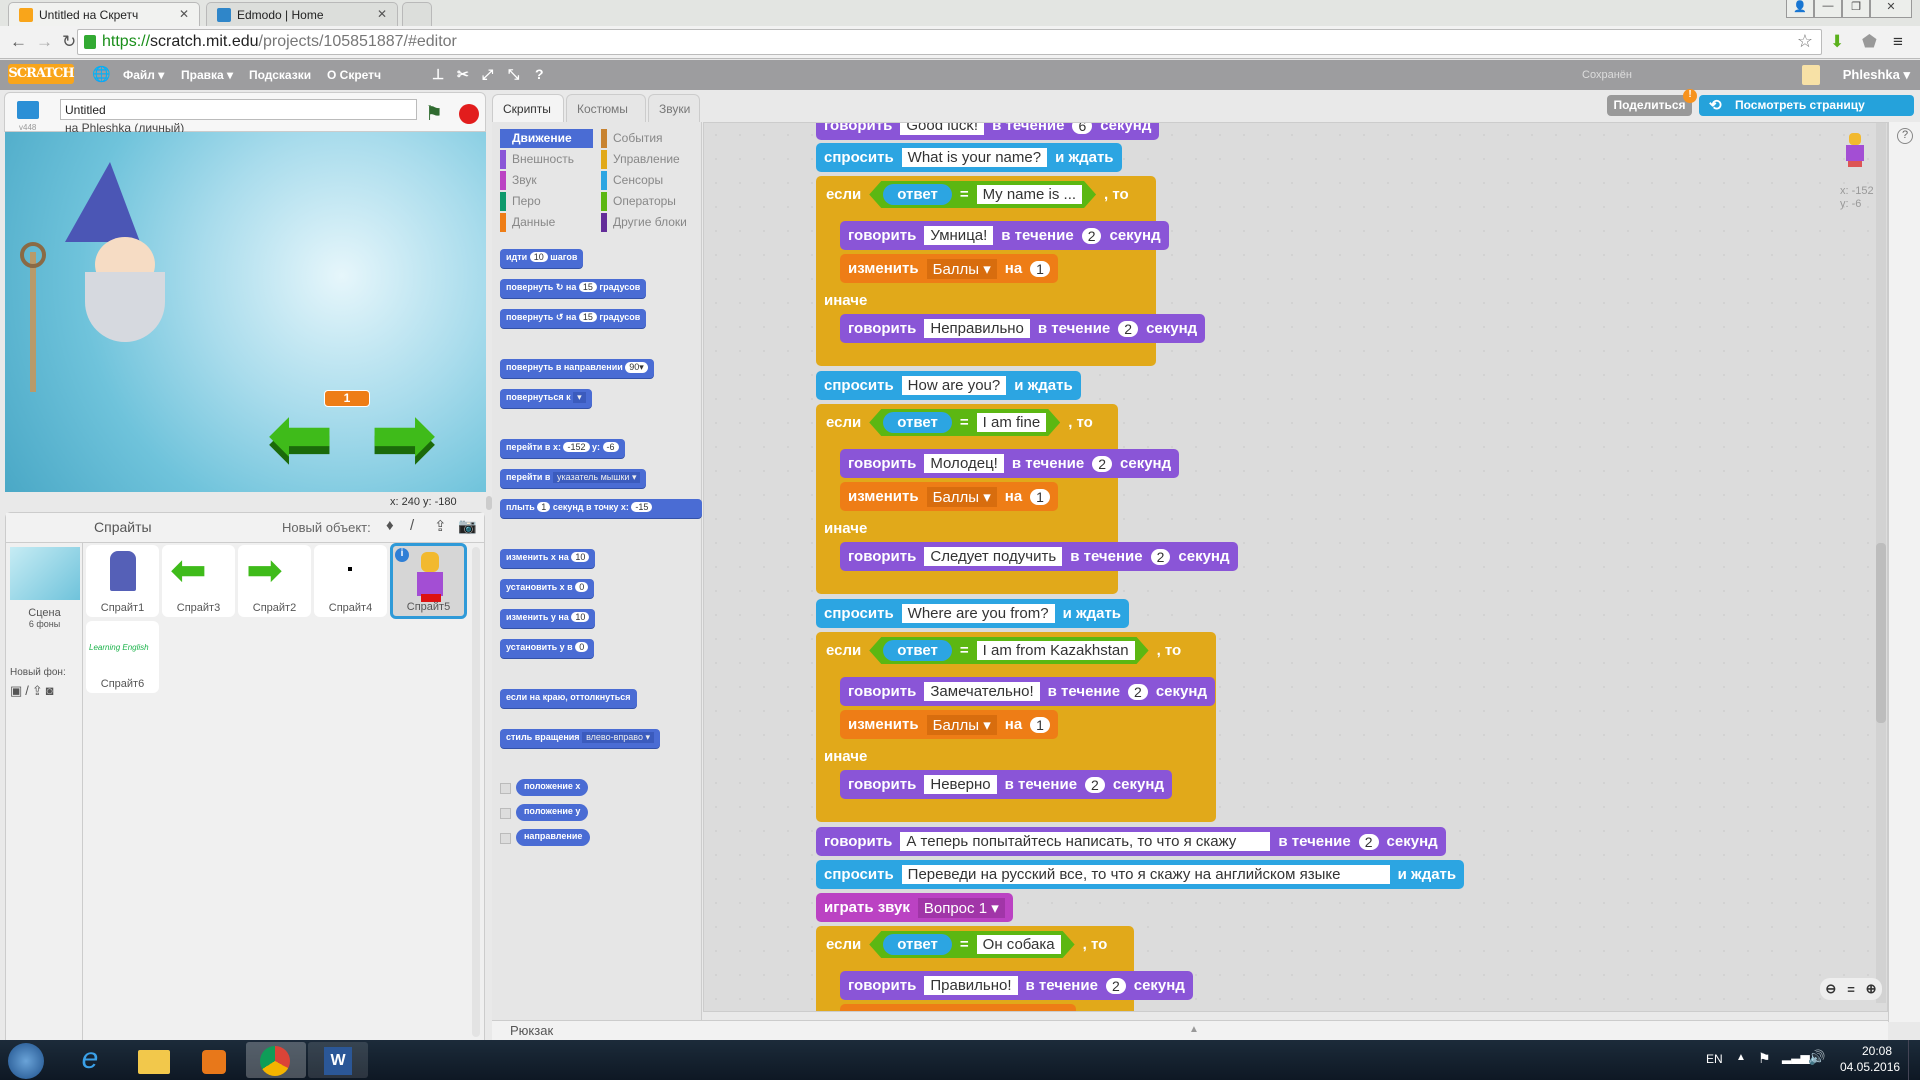  Describe the element at coordinates (41, 74) in the screenshot. I see `scratch-logo: SCRATCH` at that location.